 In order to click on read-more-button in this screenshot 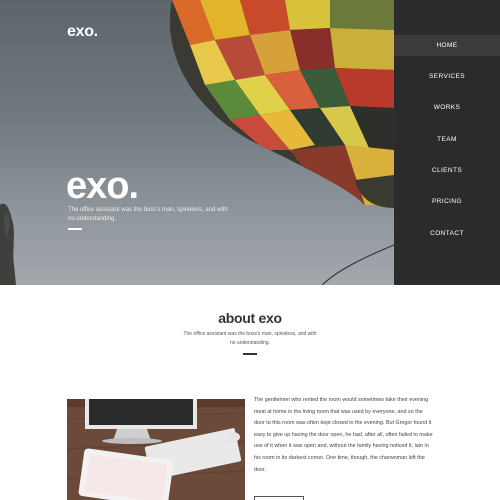, I will do `click(279, 498)`.